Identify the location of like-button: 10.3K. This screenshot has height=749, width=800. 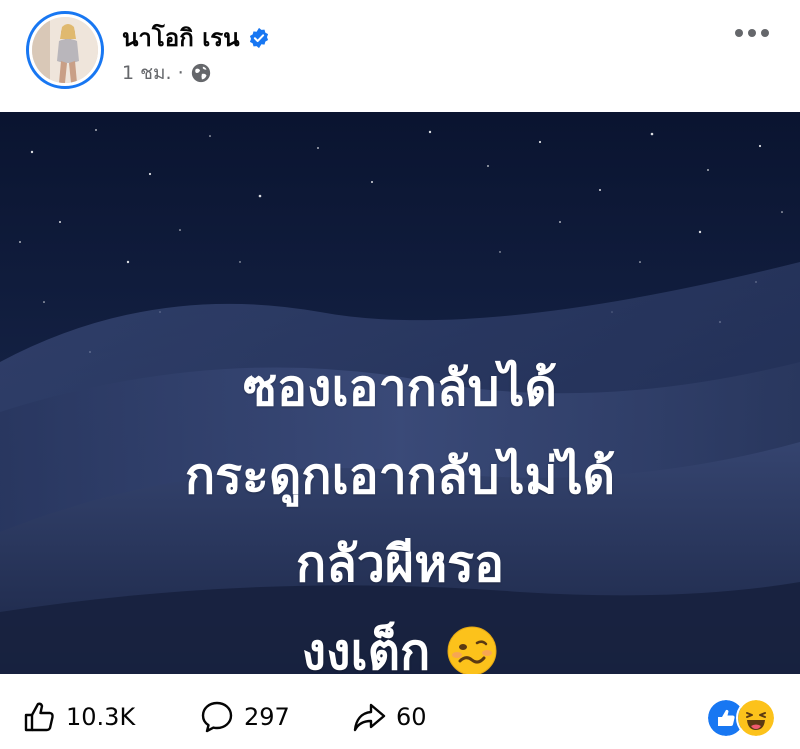
(78, 717).